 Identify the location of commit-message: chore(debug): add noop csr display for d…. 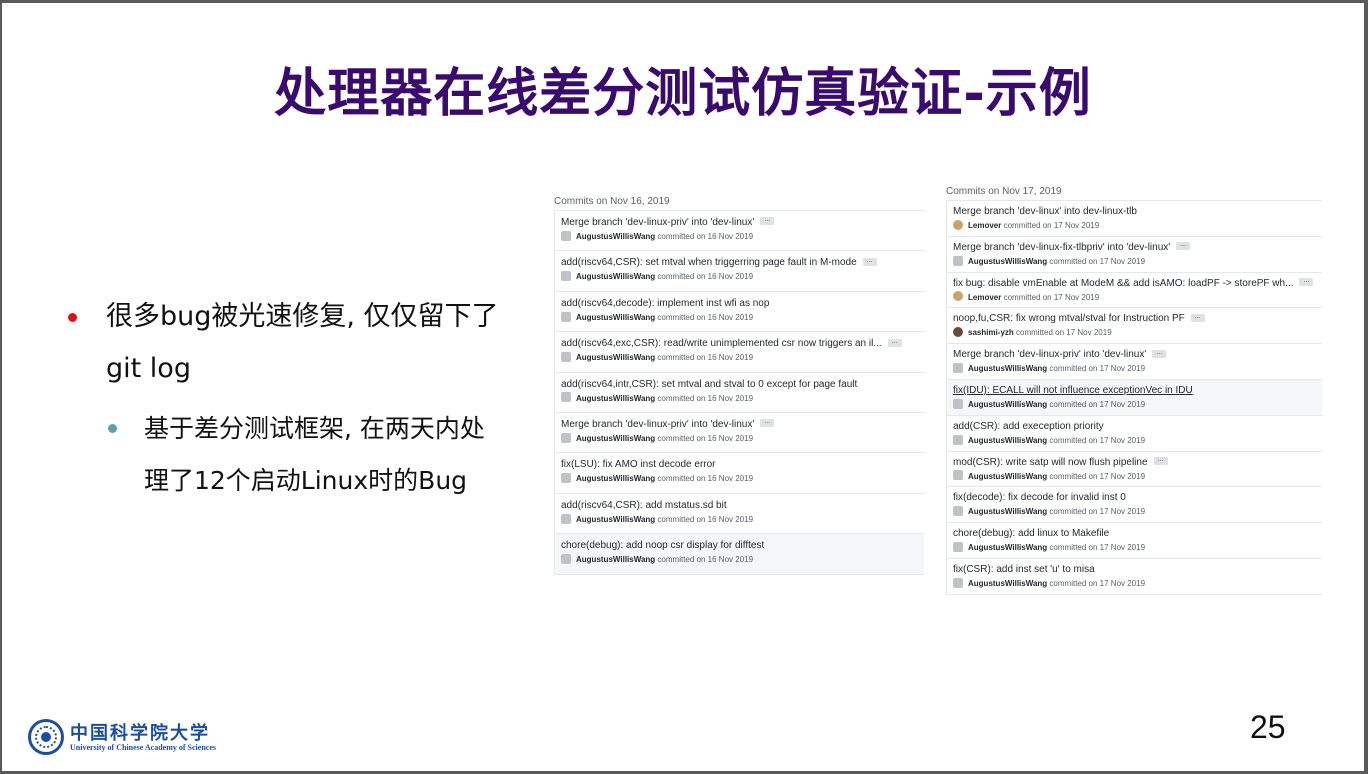
(662, 545).